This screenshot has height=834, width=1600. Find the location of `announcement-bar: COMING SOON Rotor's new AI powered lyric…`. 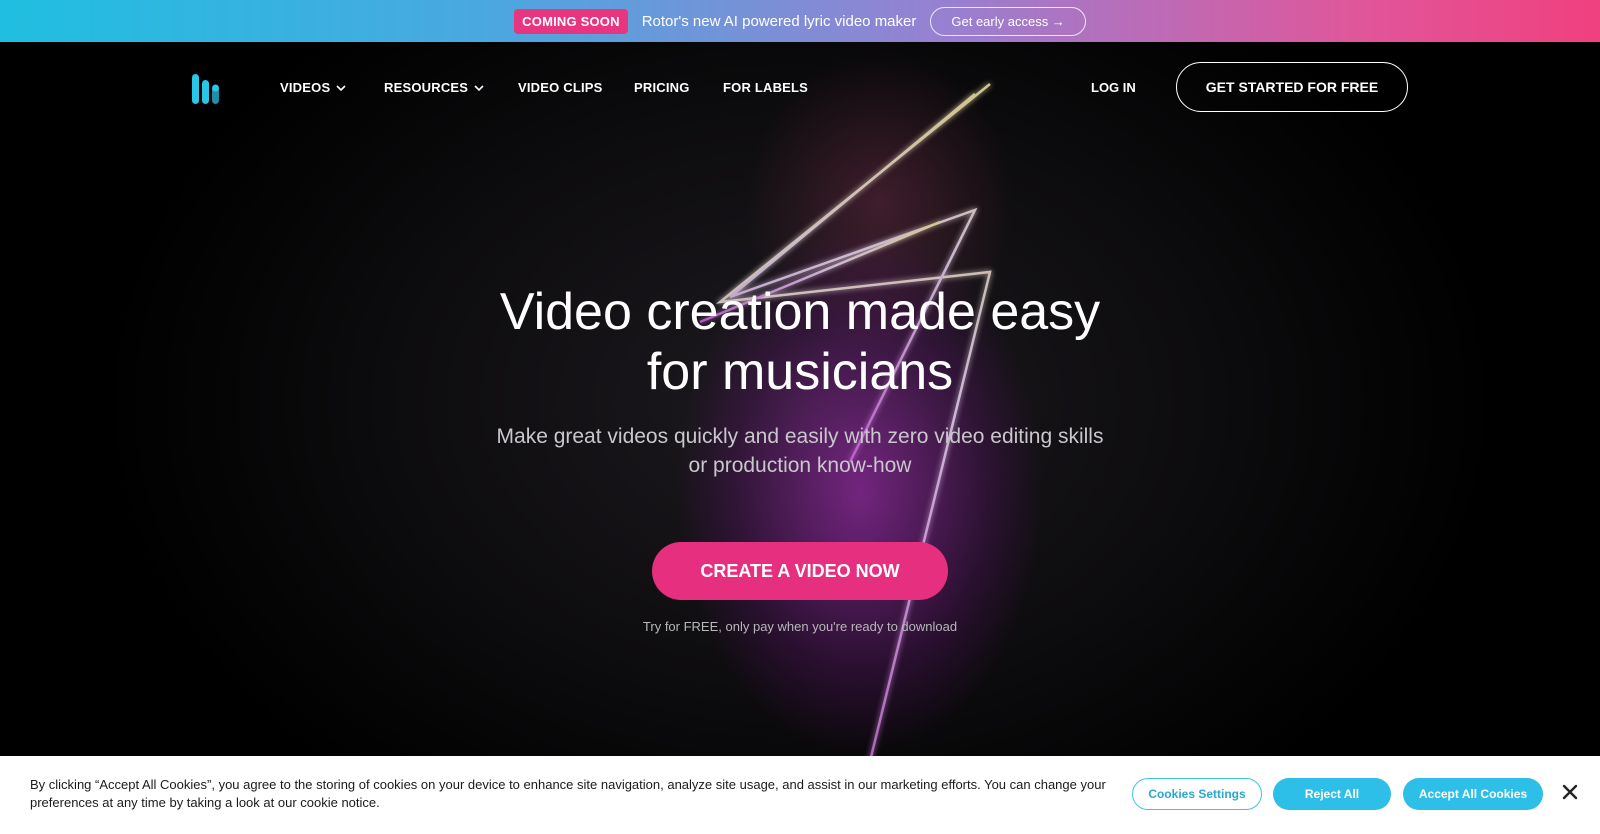

announcement-bar: COMING SOON Rotor's new AI powered lyric… is located at coordinates (800, 21).